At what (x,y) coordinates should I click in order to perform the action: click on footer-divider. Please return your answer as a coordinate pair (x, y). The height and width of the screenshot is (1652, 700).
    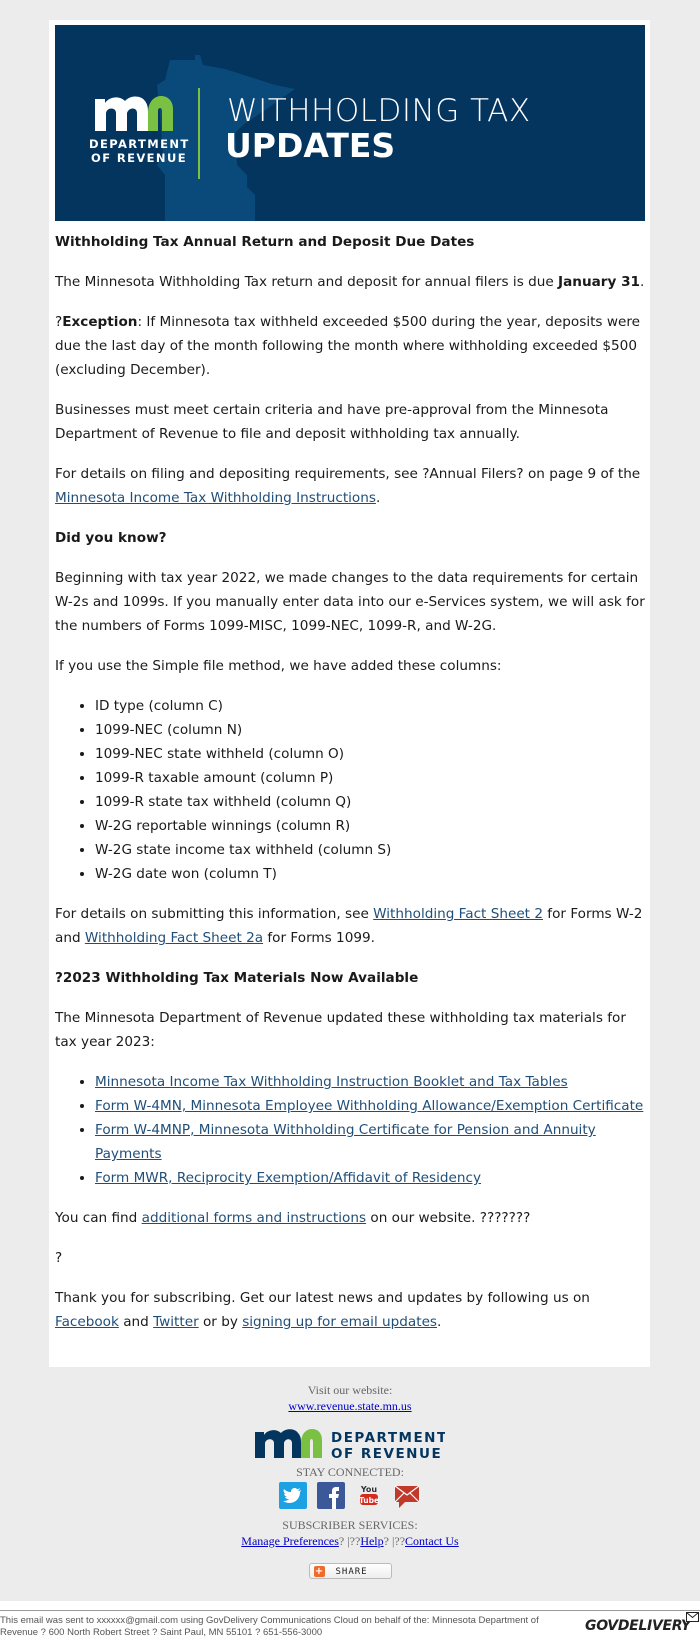
    Looking at the image, I should click on (350, 1610).